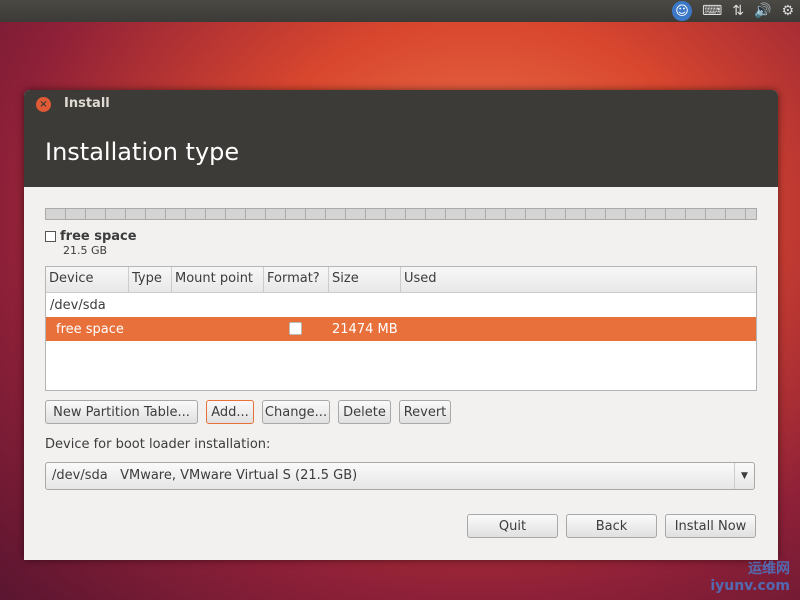 This screenshot has height=600, width=800. I want to click on row-device: free space, so click(90, 329).